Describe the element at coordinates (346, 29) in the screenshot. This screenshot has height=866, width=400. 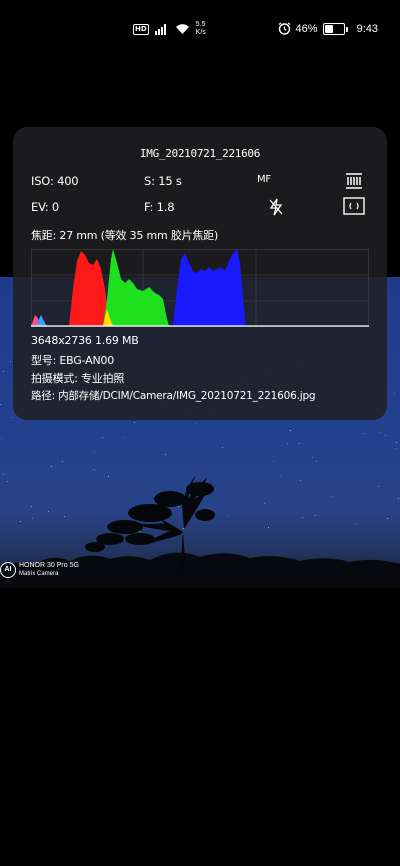
I see `battery-tip` at that location.